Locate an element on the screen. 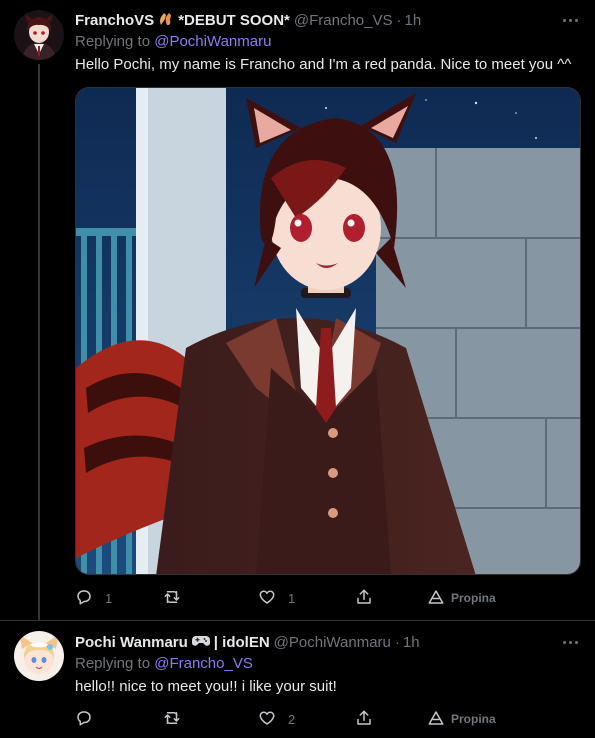  replying-to: Replying to @Francho_VS is located at coordinates (164, 663).